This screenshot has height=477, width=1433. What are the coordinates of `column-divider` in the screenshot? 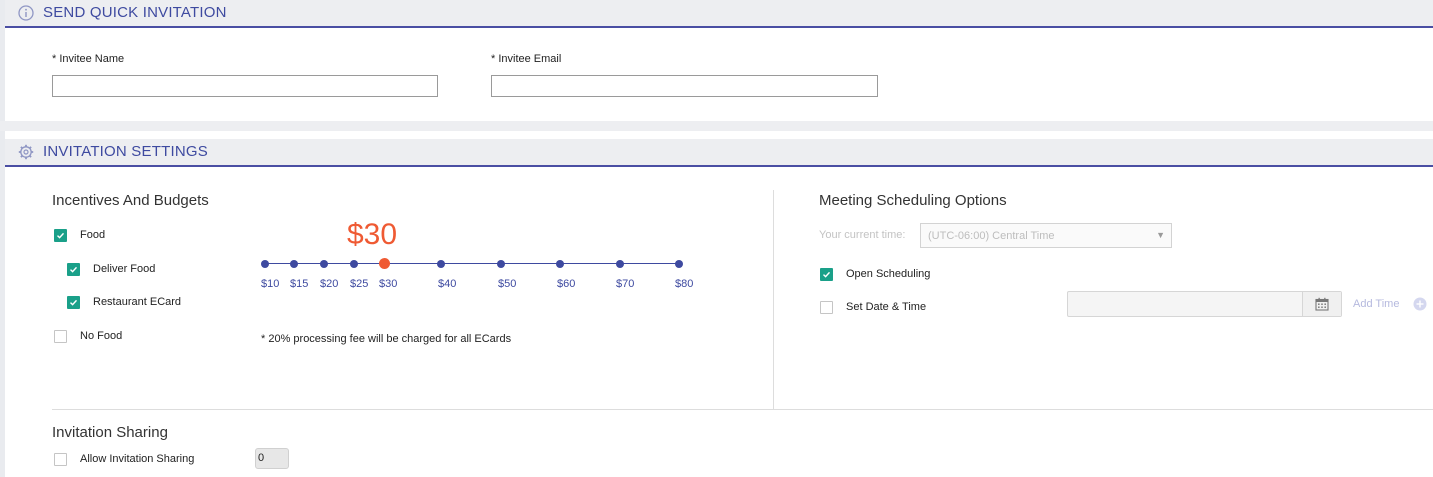 It's located at (773, 299).